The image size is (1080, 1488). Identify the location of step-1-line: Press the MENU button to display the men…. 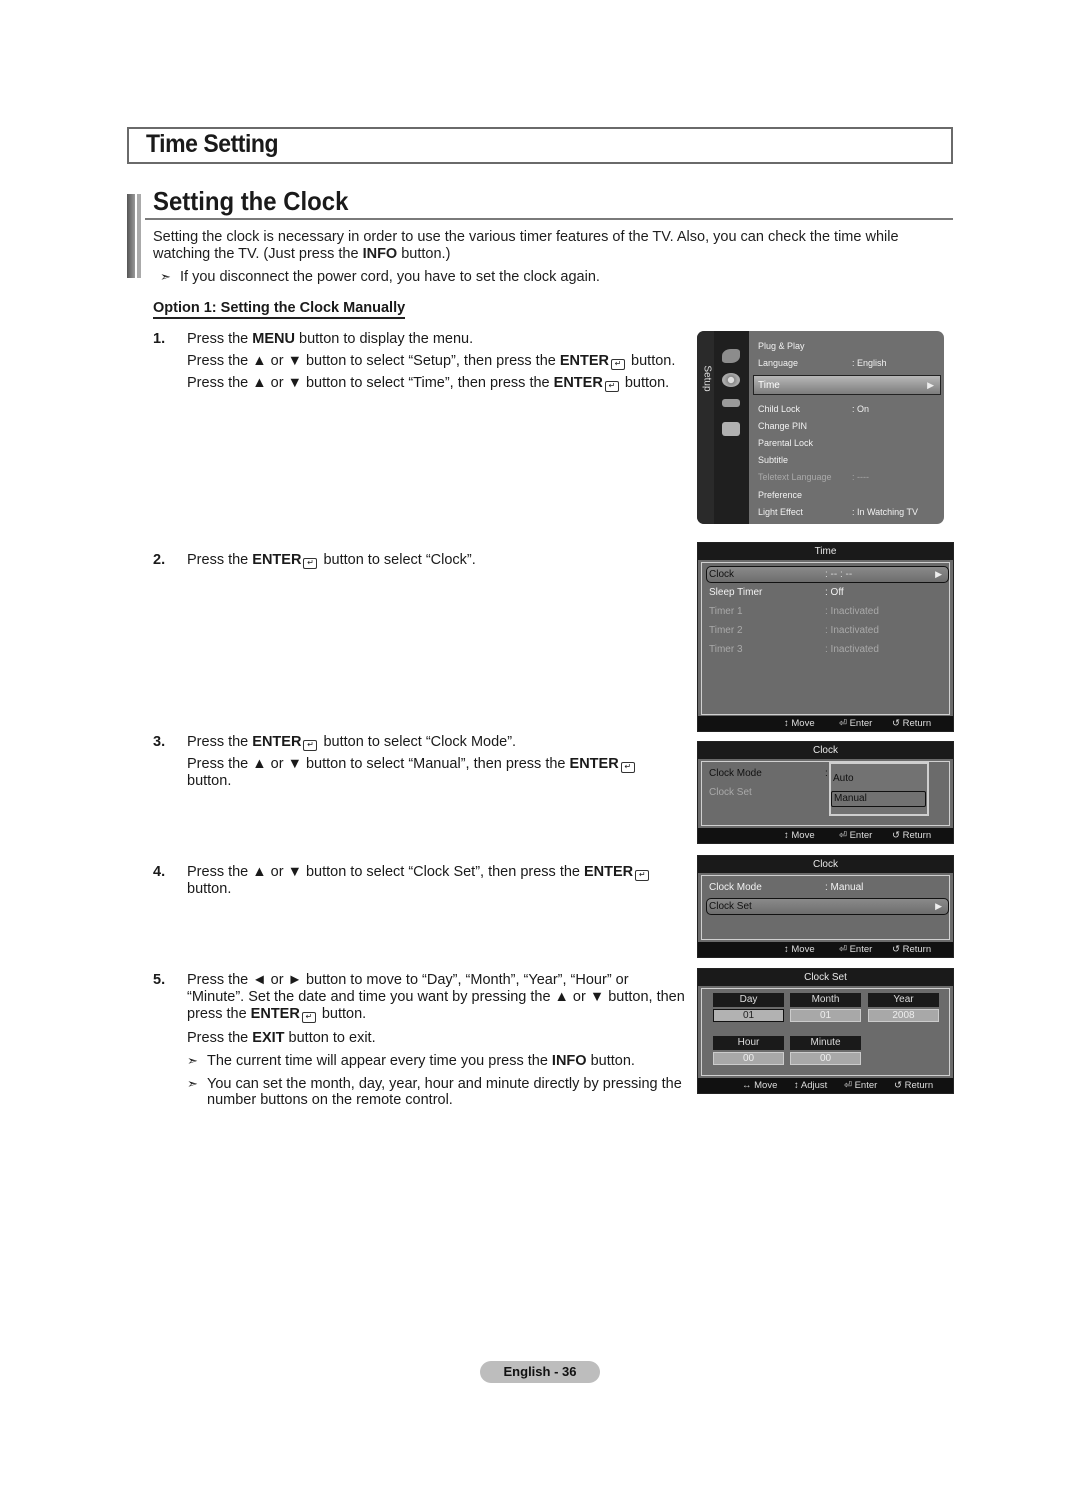
(330, 340).